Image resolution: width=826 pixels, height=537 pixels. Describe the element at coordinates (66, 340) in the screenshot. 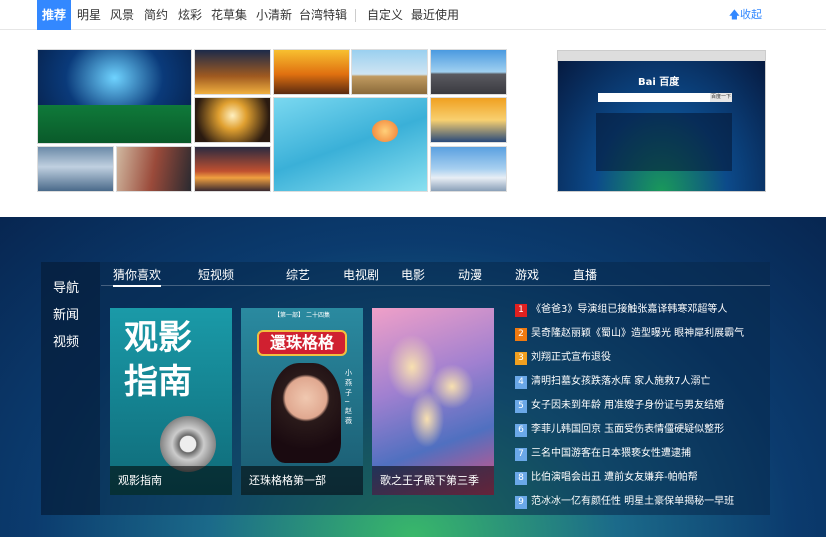

I see `side-nav-video: 视频` at that location.